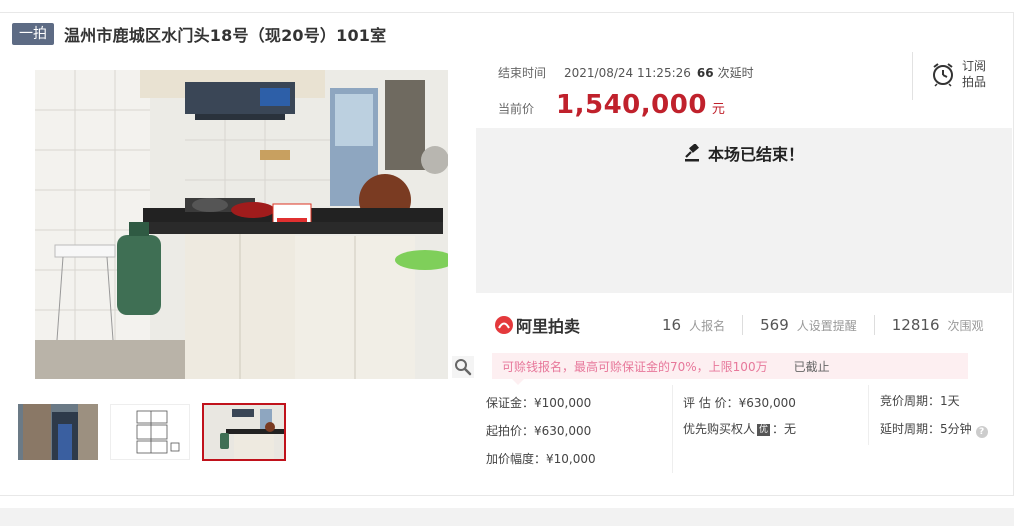 This screenshot has width=1014, height=526. I want to click on page-bottom-band, so click(507, 517).